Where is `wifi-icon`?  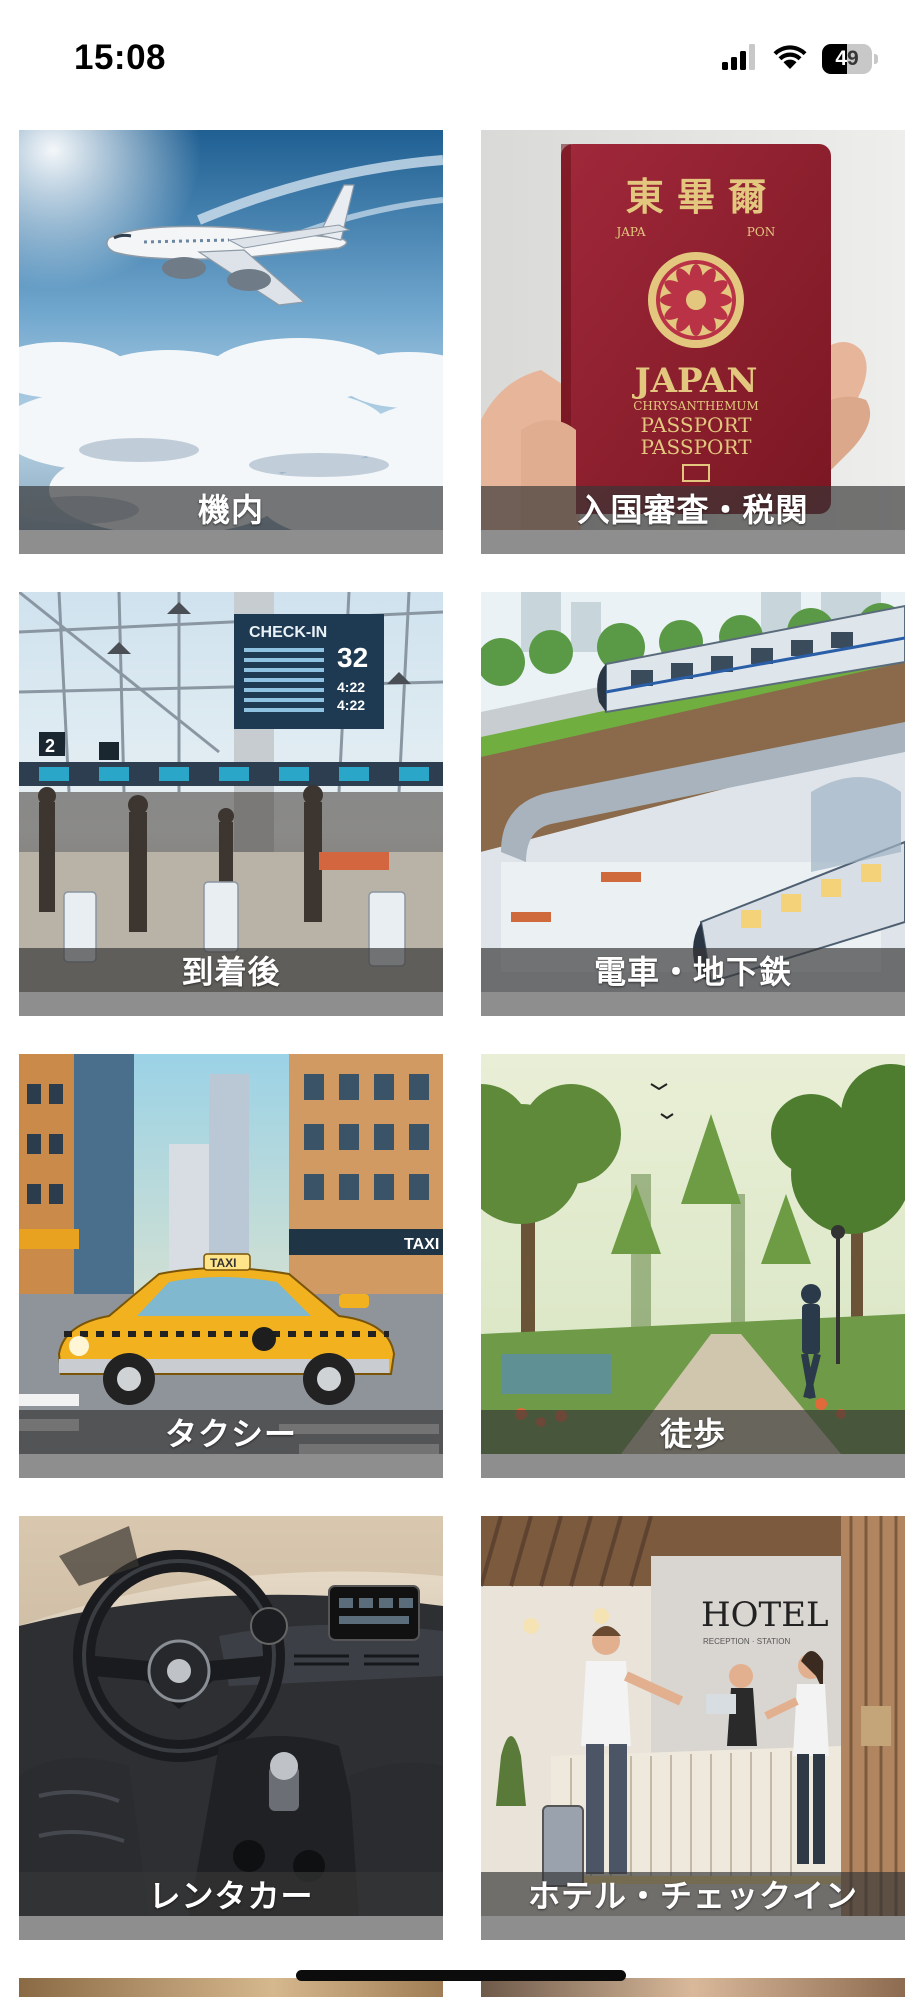 wifi-icon is located at coordinates (790, 59).